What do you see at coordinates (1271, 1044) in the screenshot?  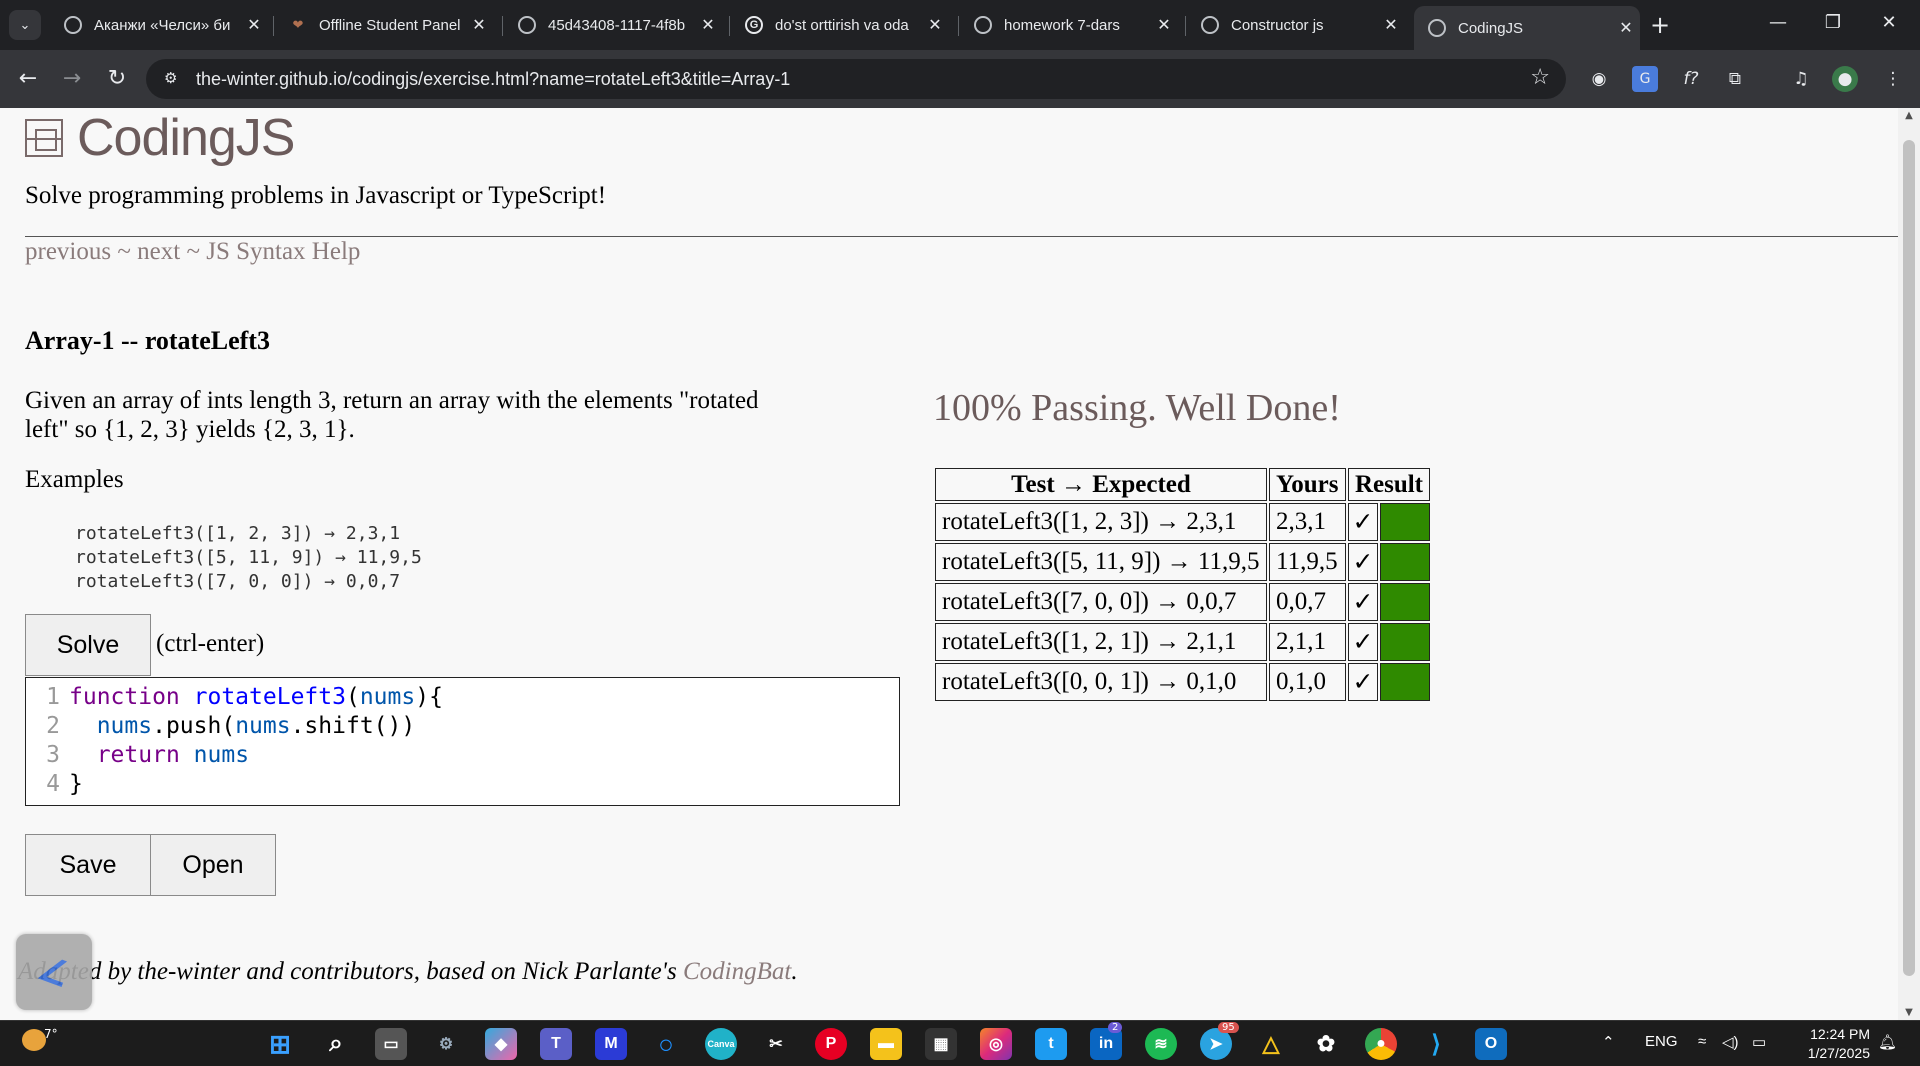 I see `warning-app-icon: △` at bounding box center [1271, 1044].